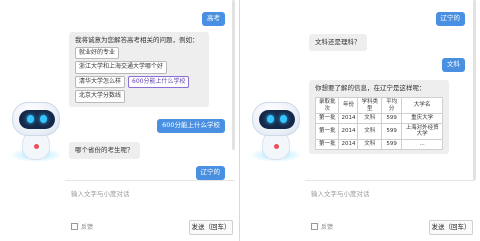  Describe the element at coordinates (422, 118) in the screenshot. I see `table-cell: 重庆大学` at that location.